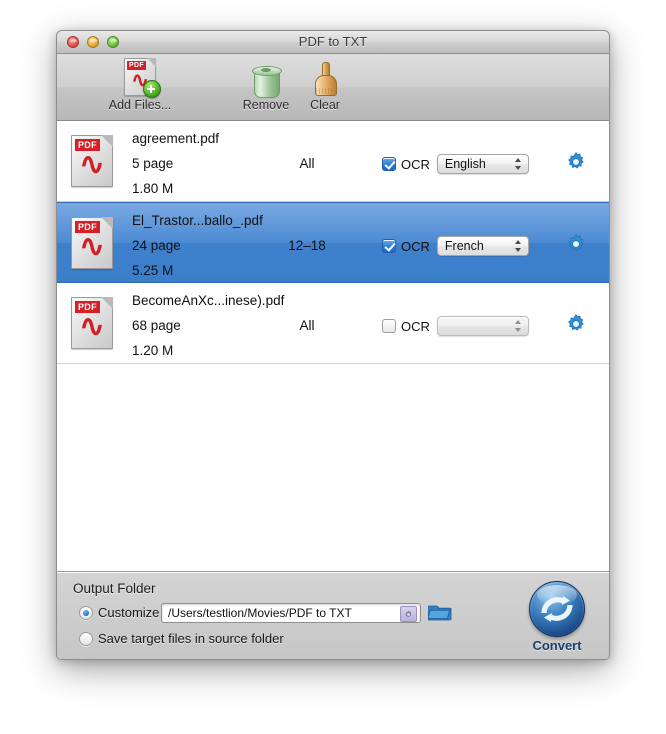 This screenshot has height=734, width=666. I want to click on ocr-group: OCR, so click(455, 326).